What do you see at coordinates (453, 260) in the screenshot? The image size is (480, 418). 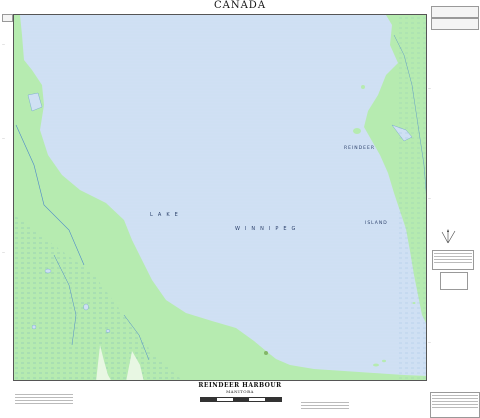 I see `right-margin-adjoining-sheets` at bounding box center [453, 260].